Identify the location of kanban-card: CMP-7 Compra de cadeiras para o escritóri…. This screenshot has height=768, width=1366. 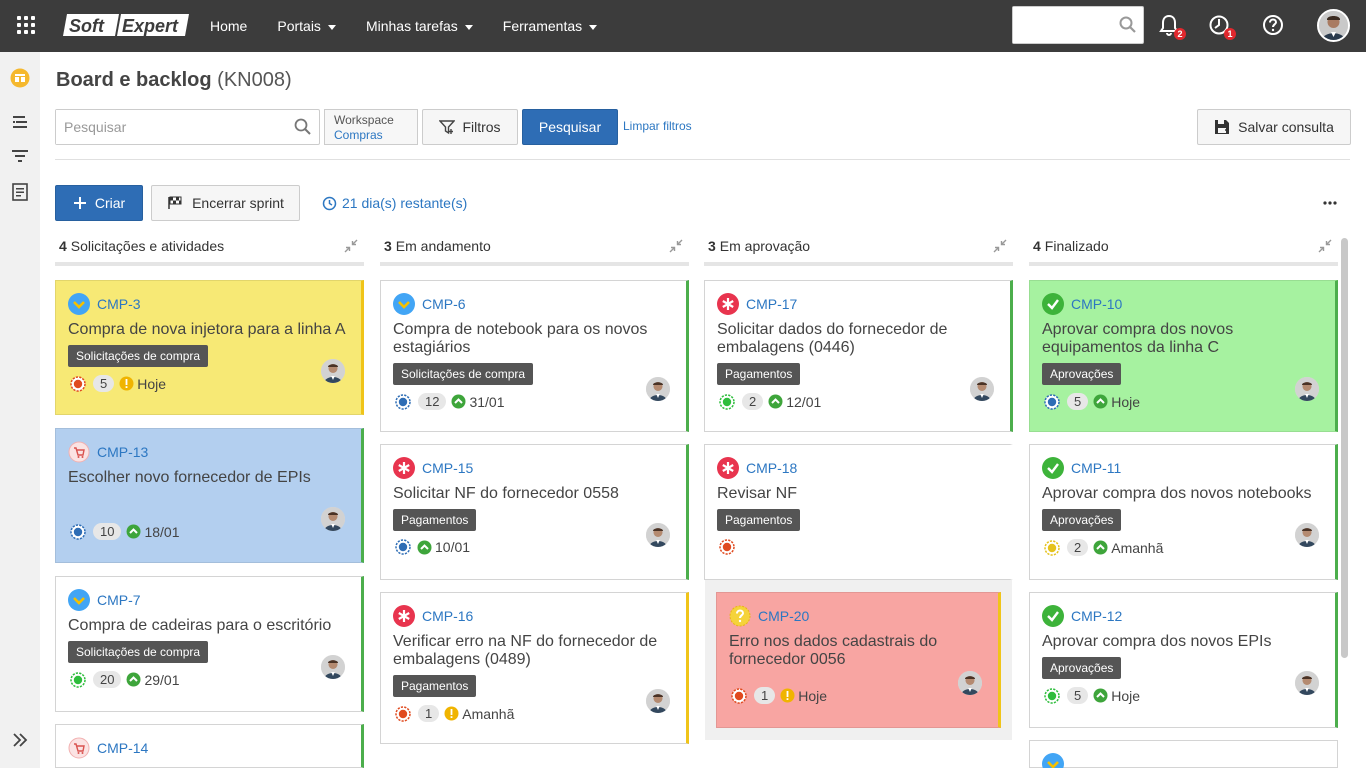
(209, 644).